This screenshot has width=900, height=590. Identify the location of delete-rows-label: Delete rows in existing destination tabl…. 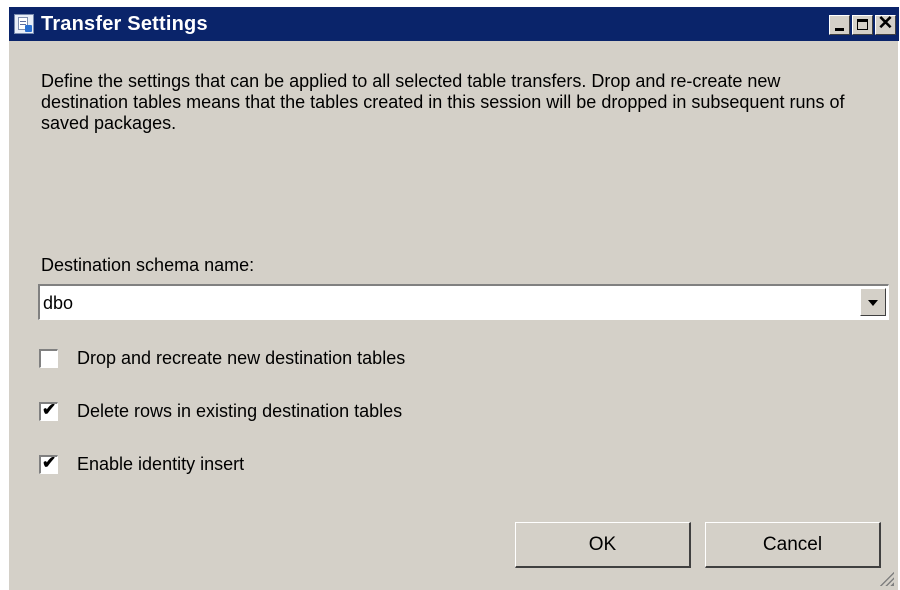
(239, 411).